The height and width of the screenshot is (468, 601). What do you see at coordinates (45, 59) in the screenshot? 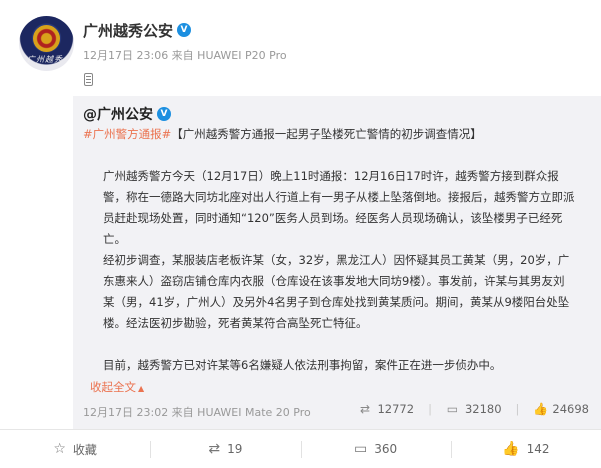
I see `avatar-signature: 广州越秀` at bounding box center [45, 59].